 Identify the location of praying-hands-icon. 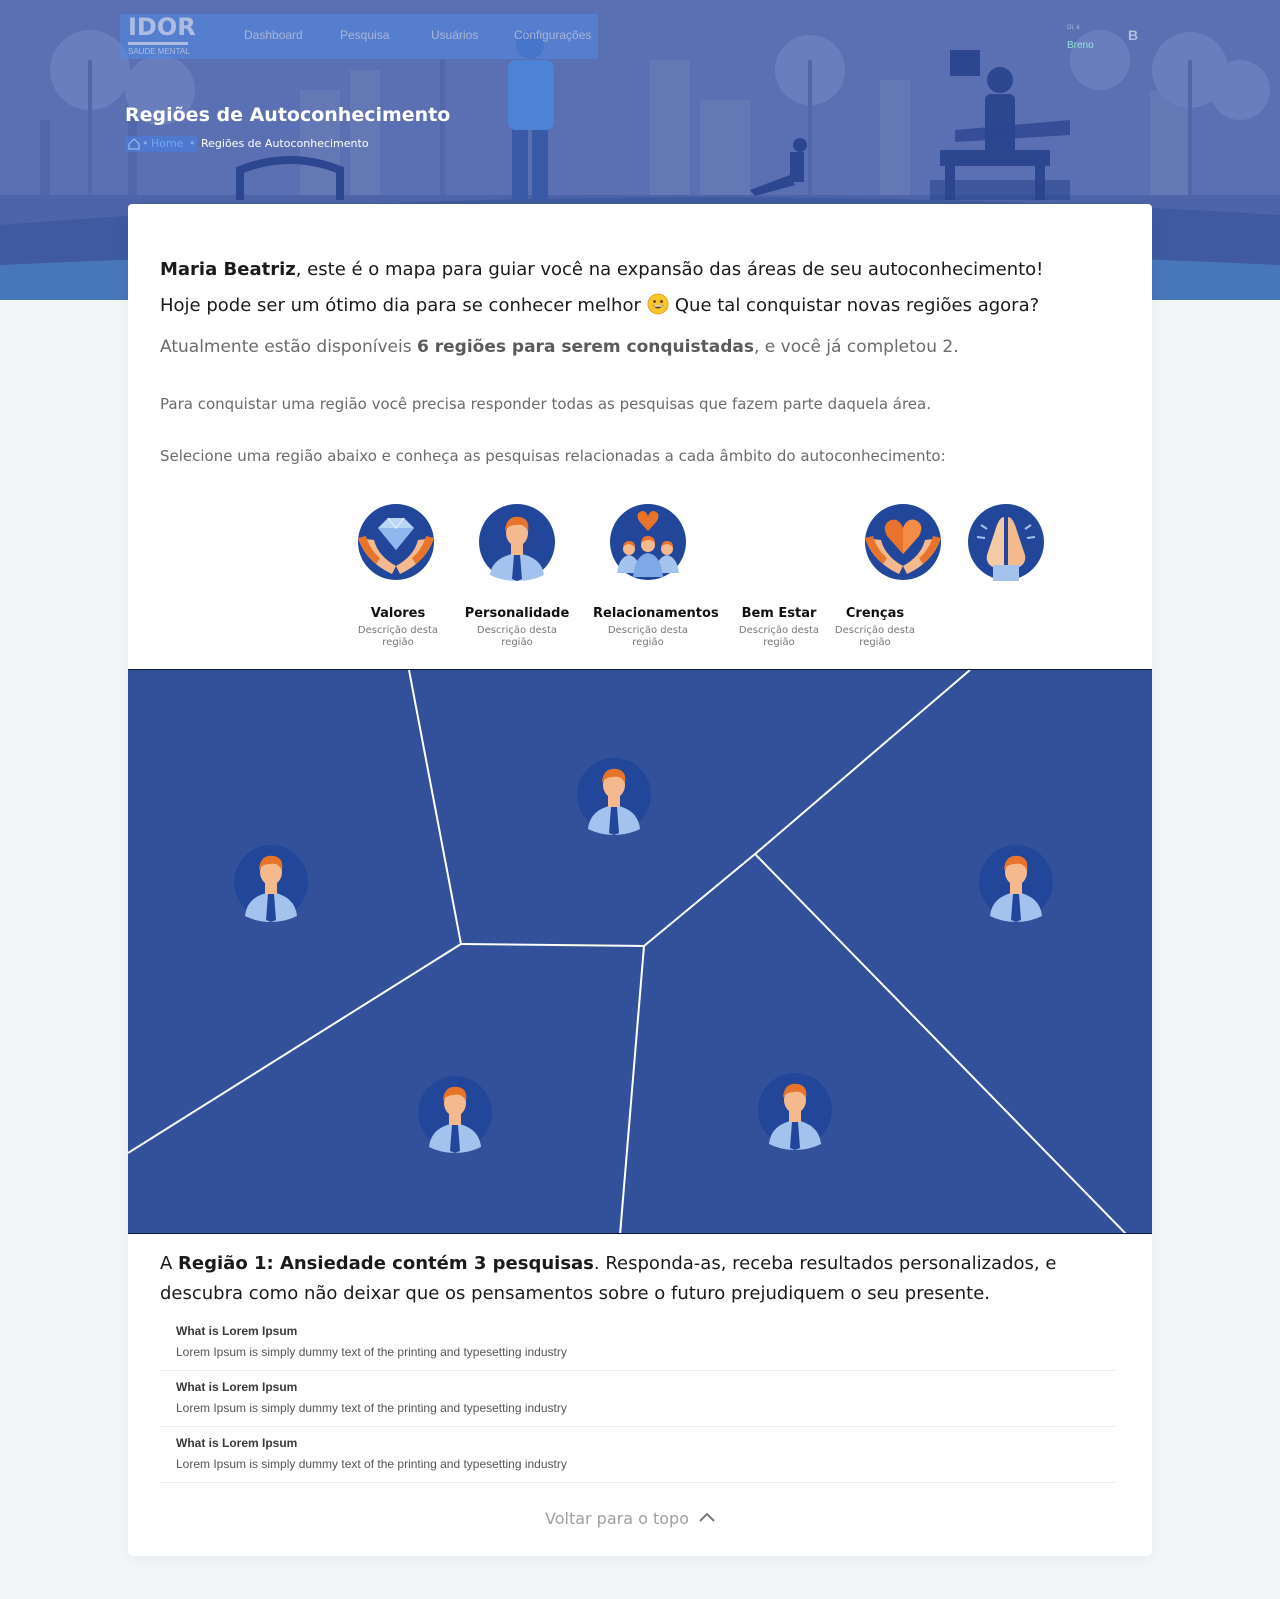
(1006, 542).